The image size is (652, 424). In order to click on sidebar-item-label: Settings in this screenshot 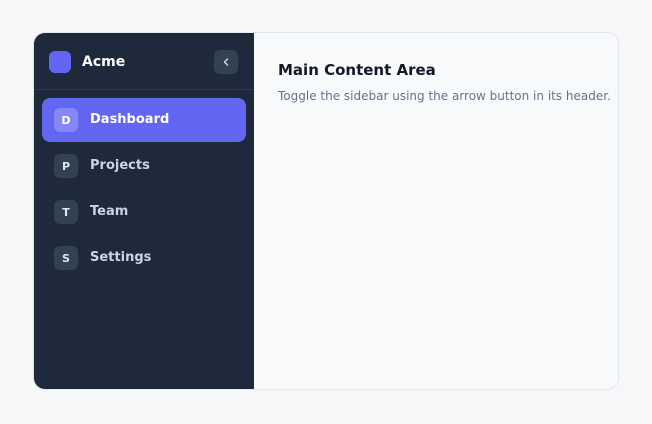, I will do `click(121, 257)`.